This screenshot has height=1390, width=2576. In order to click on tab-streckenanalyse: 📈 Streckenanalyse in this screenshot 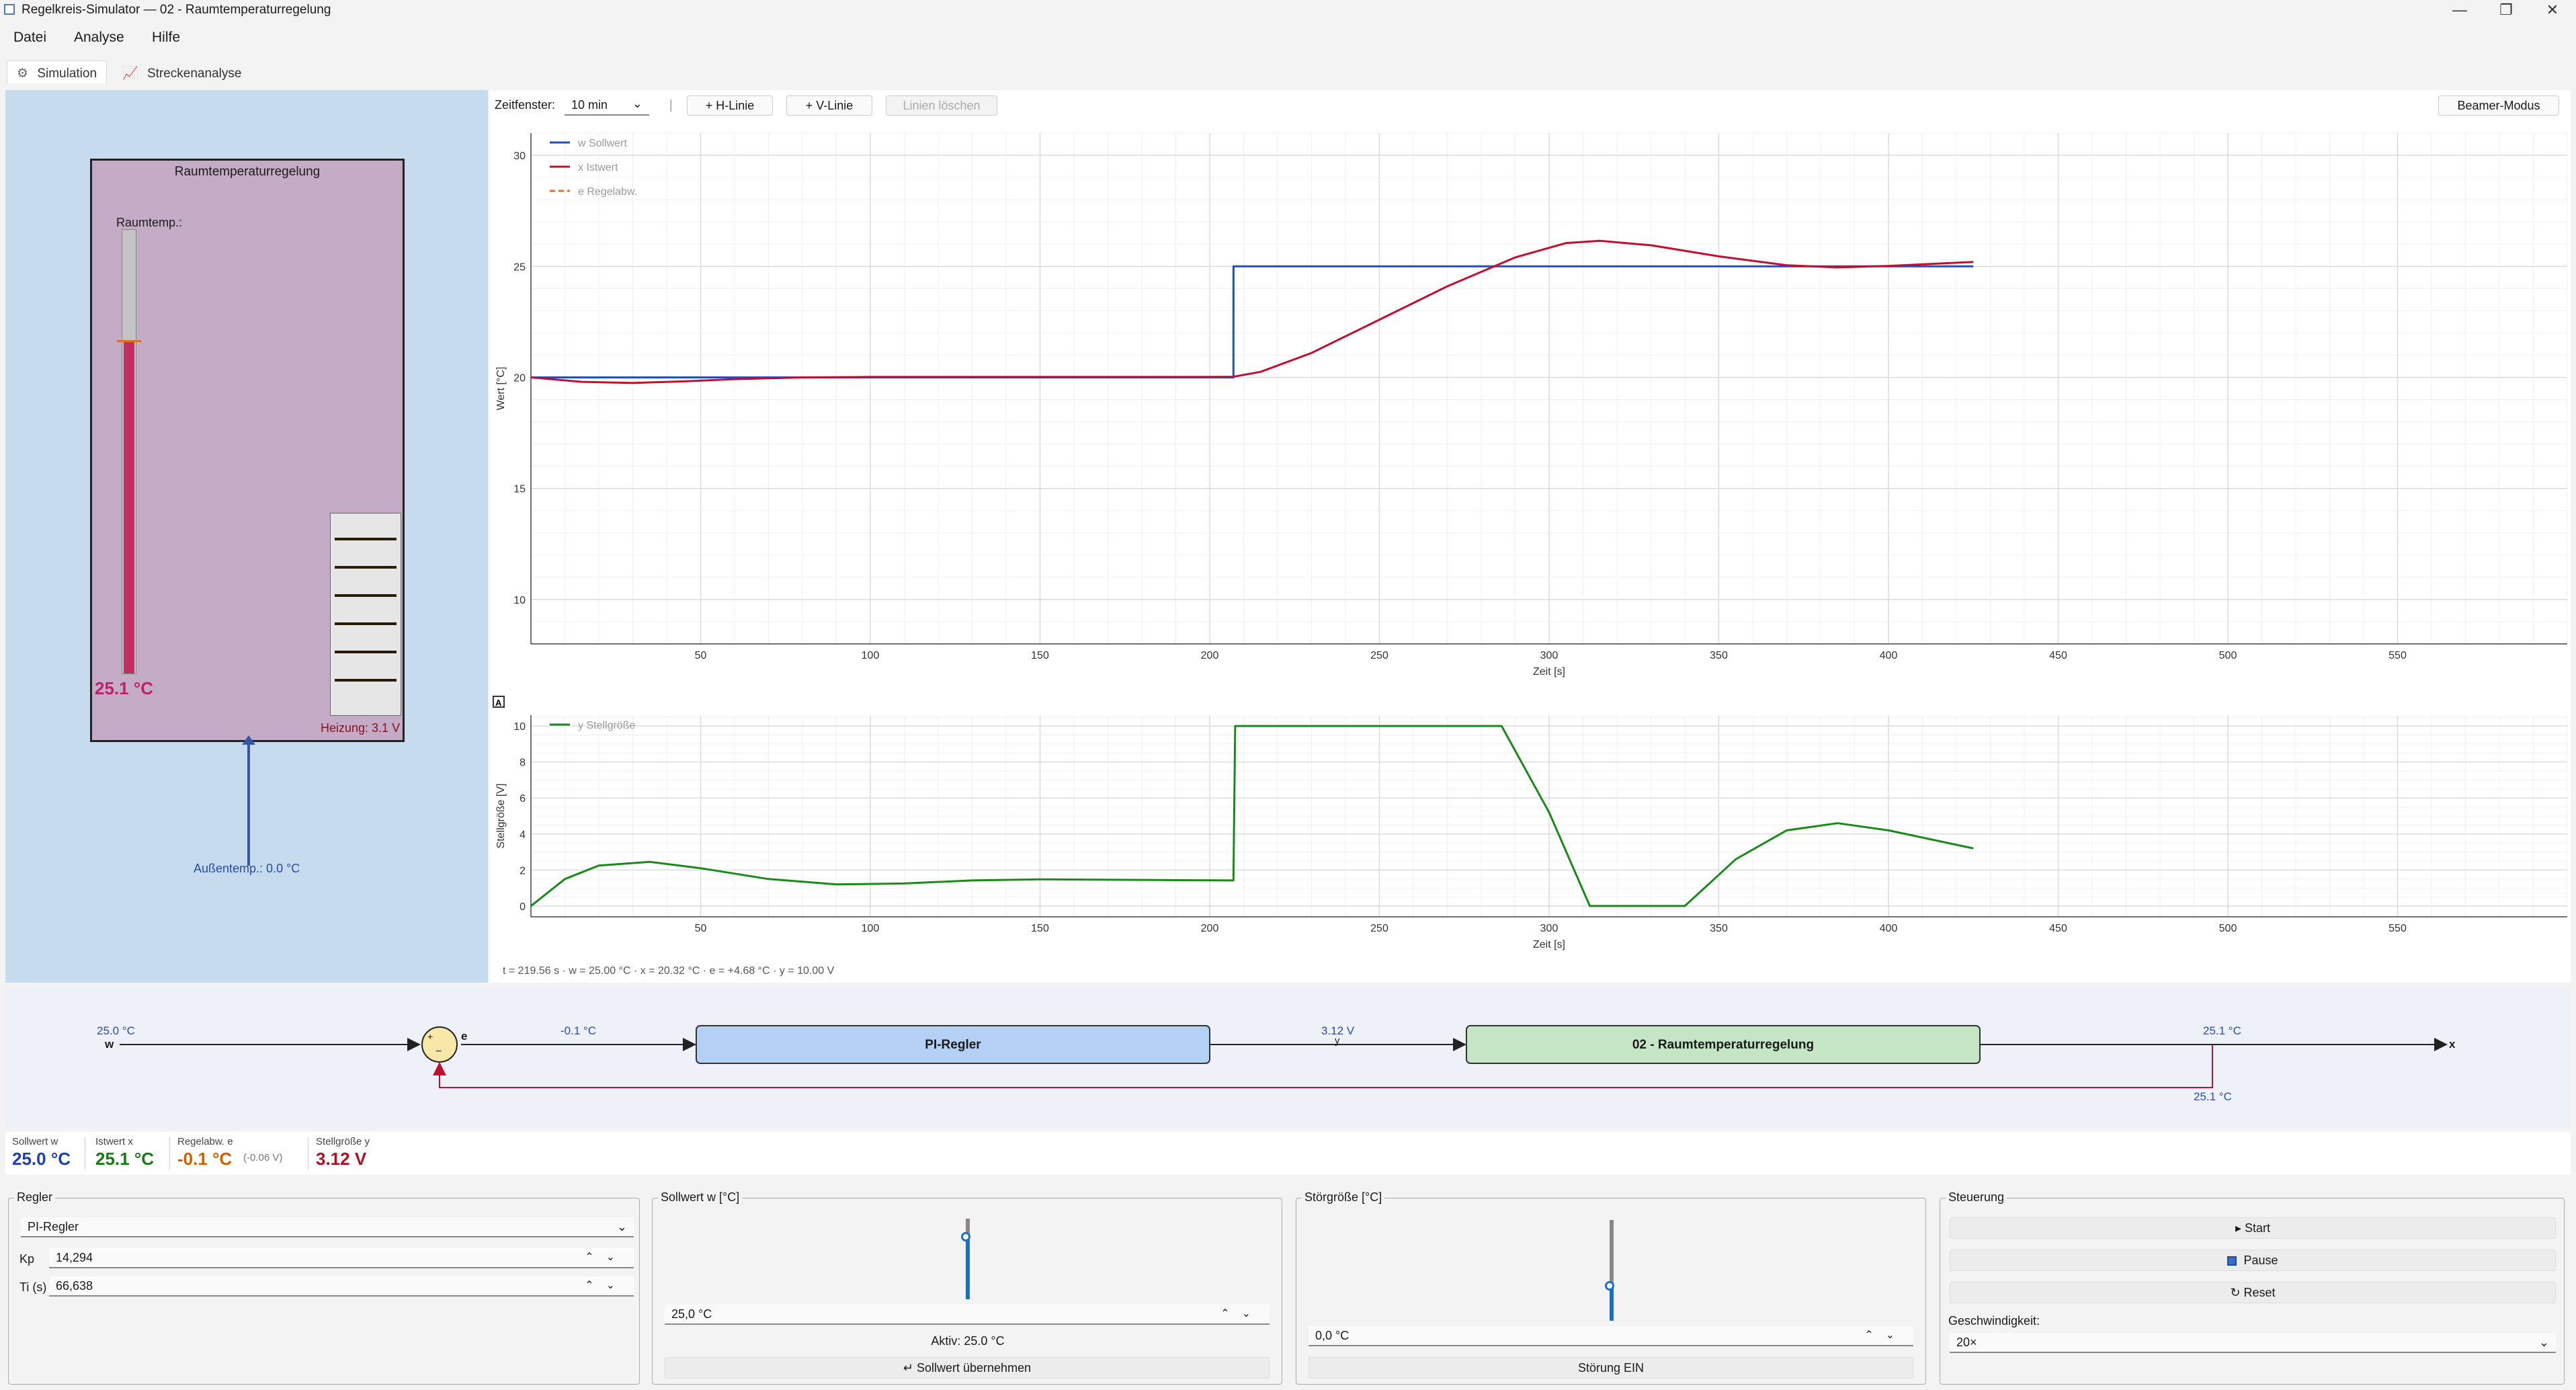, I will do `click(182, 71)`.